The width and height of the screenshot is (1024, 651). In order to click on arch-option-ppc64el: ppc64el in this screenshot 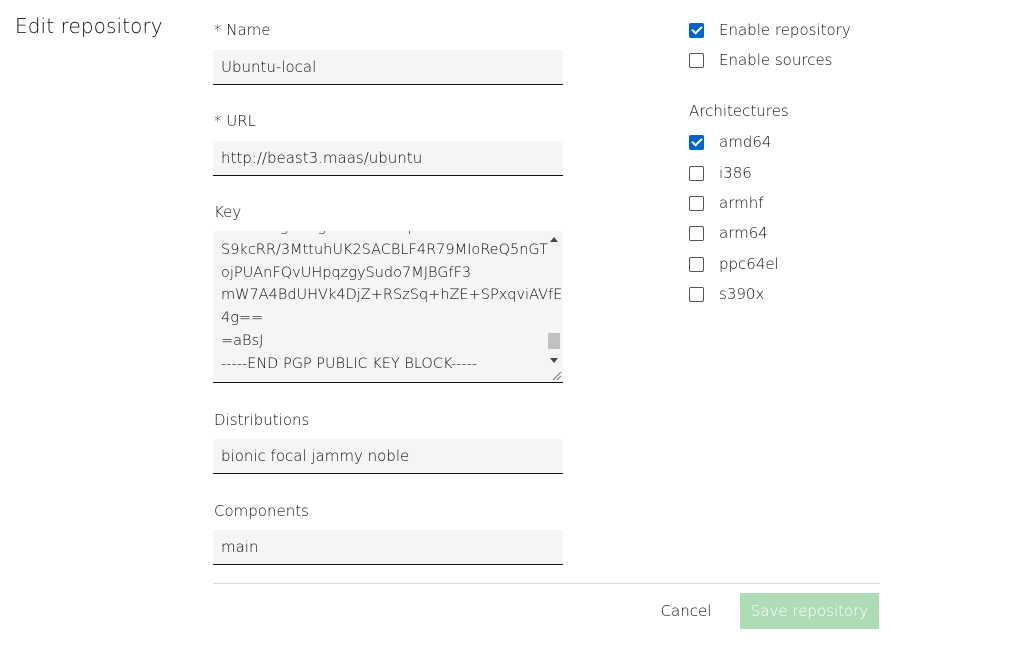, I will do `click(734, 264)`.